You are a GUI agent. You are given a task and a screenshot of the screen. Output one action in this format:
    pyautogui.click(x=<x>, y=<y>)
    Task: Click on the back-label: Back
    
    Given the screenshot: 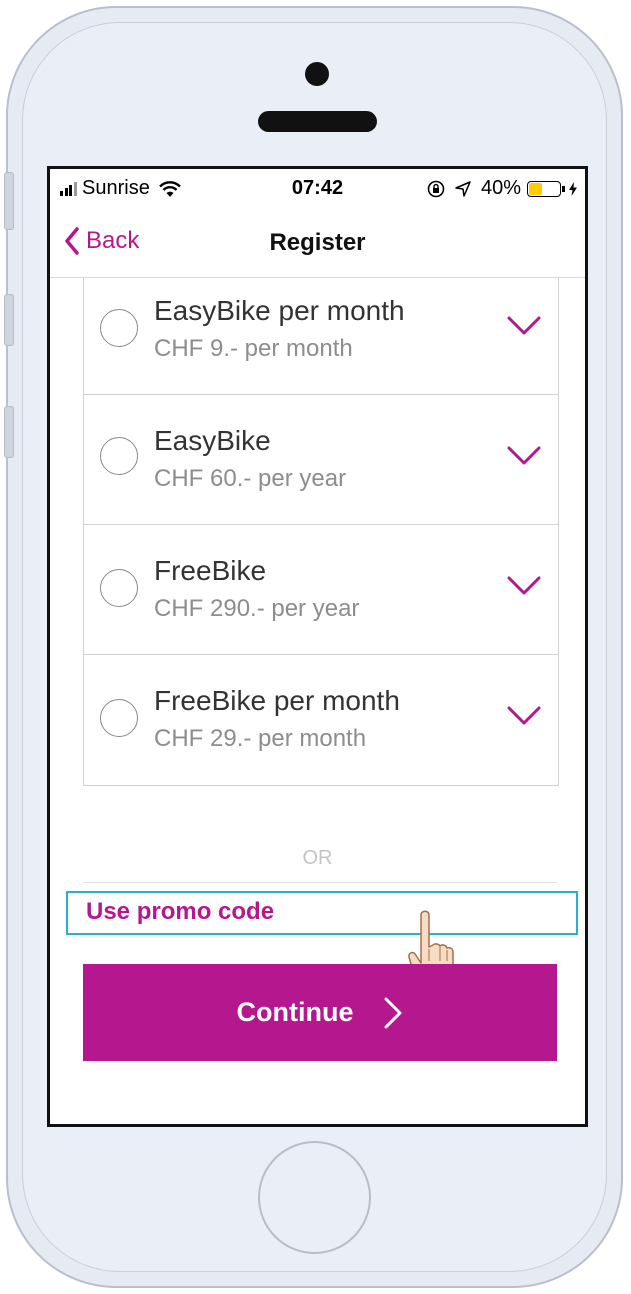 What is the action you would take?
    pyautogui.click(x=113, y=240)
    